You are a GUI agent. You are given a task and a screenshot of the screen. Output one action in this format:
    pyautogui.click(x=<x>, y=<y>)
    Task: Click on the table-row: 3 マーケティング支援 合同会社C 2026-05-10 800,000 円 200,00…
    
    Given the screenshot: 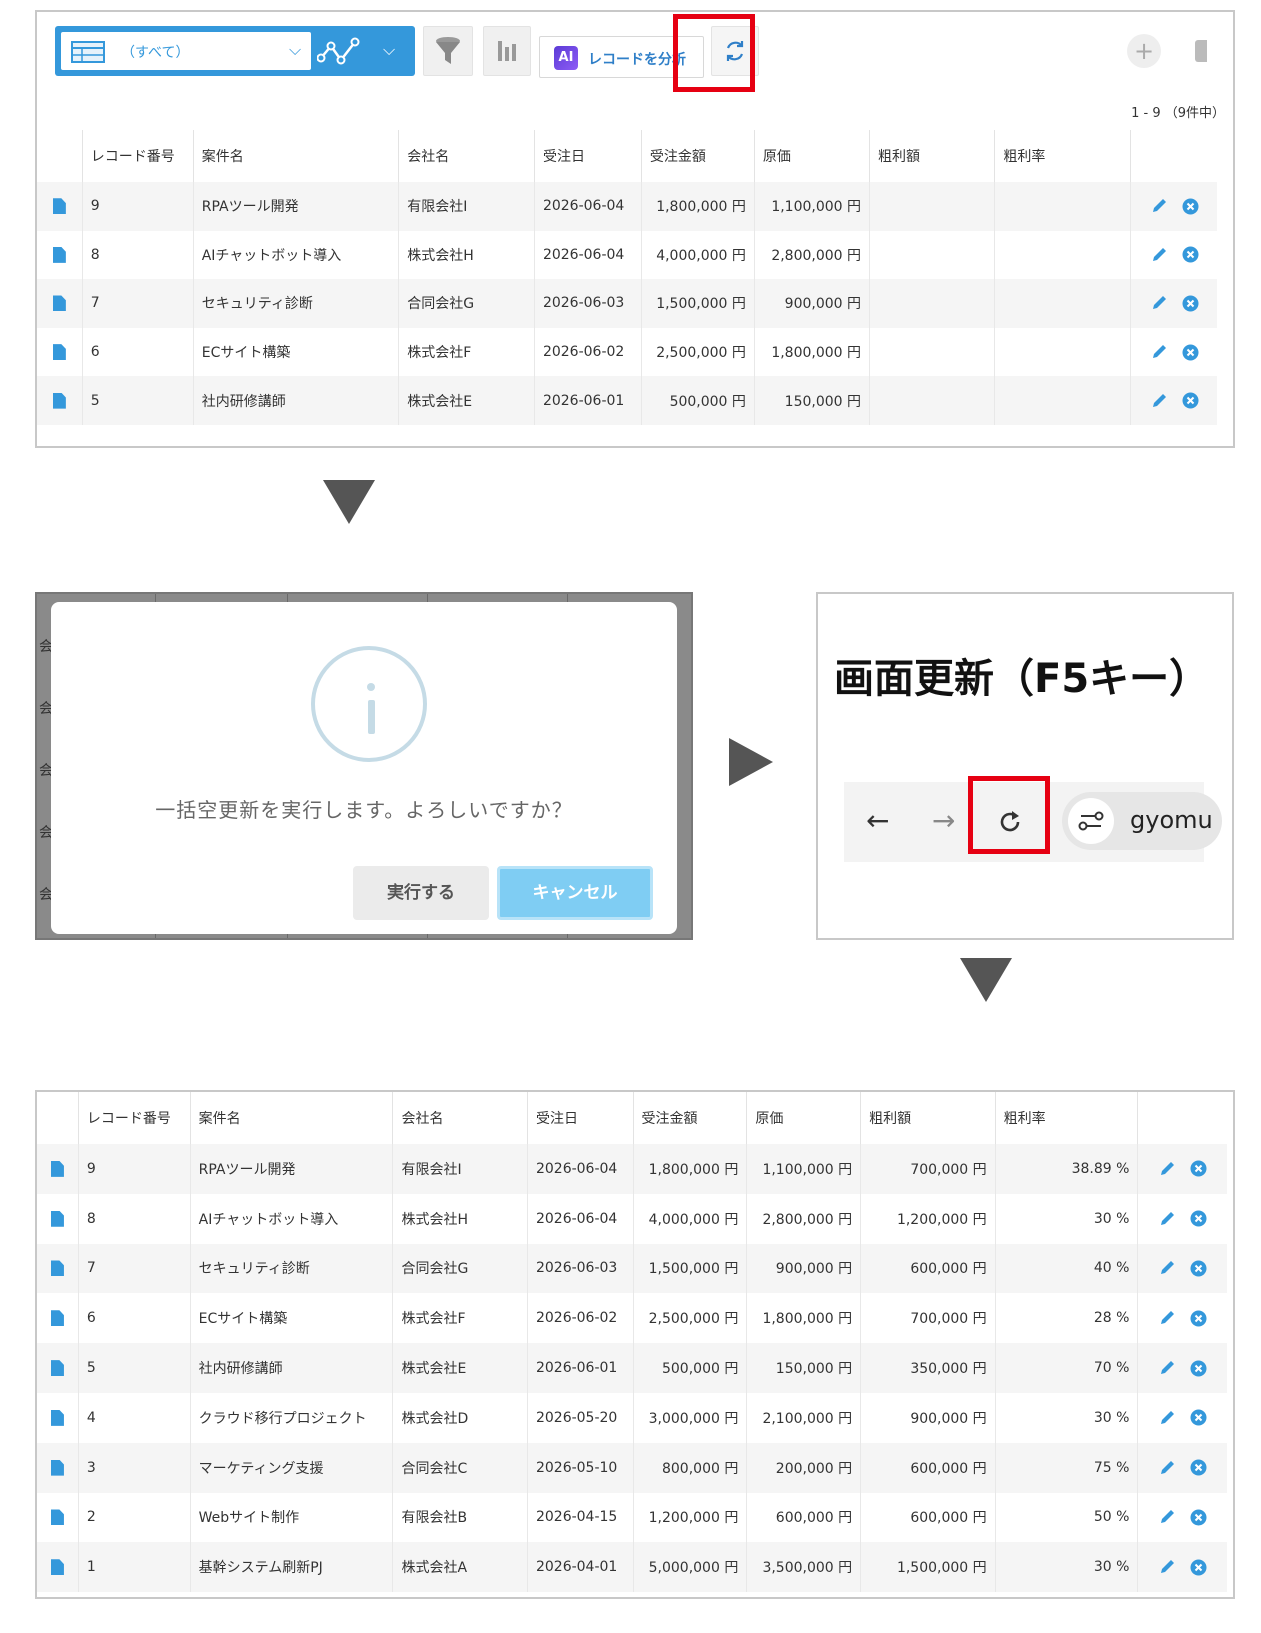 What is the action you would take?
    pyautogui.click(x=632, y=1467)
    